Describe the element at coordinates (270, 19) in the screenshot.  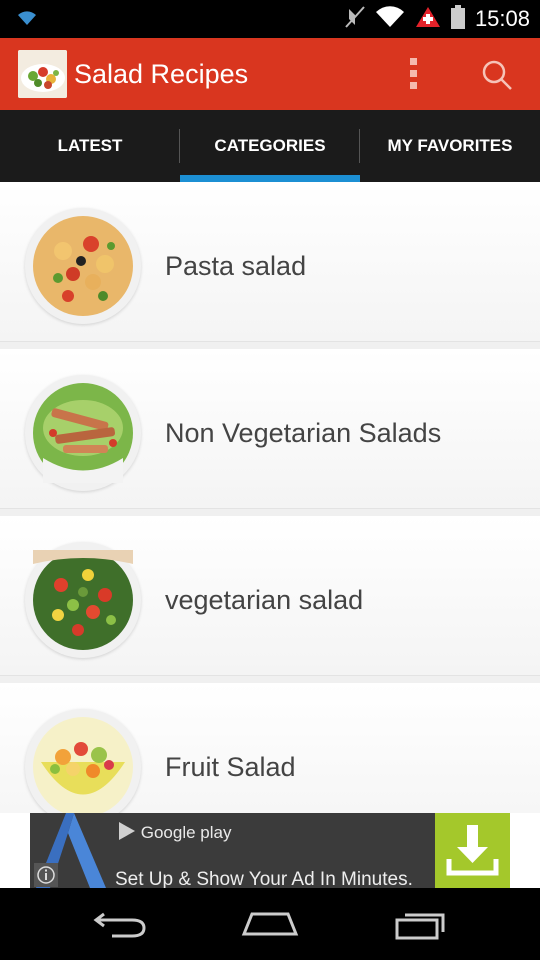
I see `status-bar: 15:08` at that location.